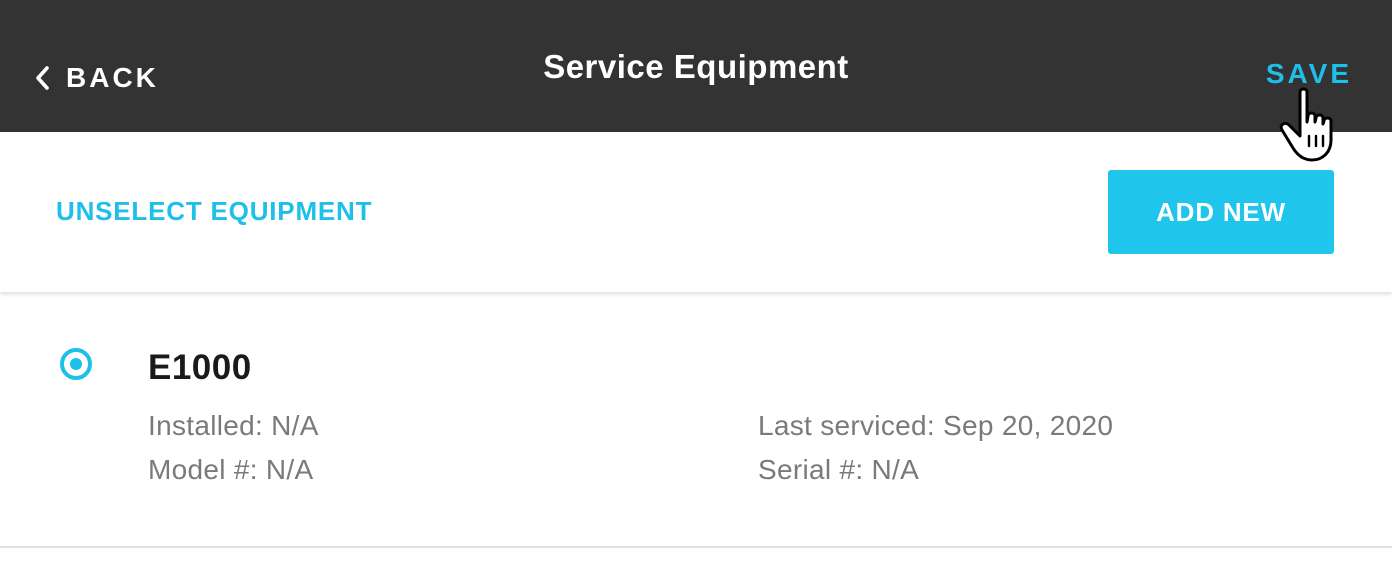 The image size is (1392, 578). Describe the element at coordinates (839, 469) in the screenshot. I see `serial-value: Serial #: N/A` at that location.